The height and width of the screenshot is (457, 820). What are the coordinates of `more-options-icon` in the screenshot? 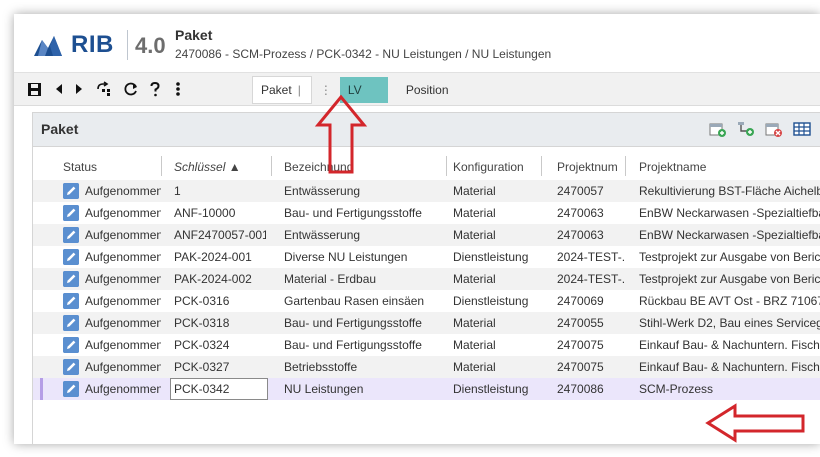 It's located at (178, 89).